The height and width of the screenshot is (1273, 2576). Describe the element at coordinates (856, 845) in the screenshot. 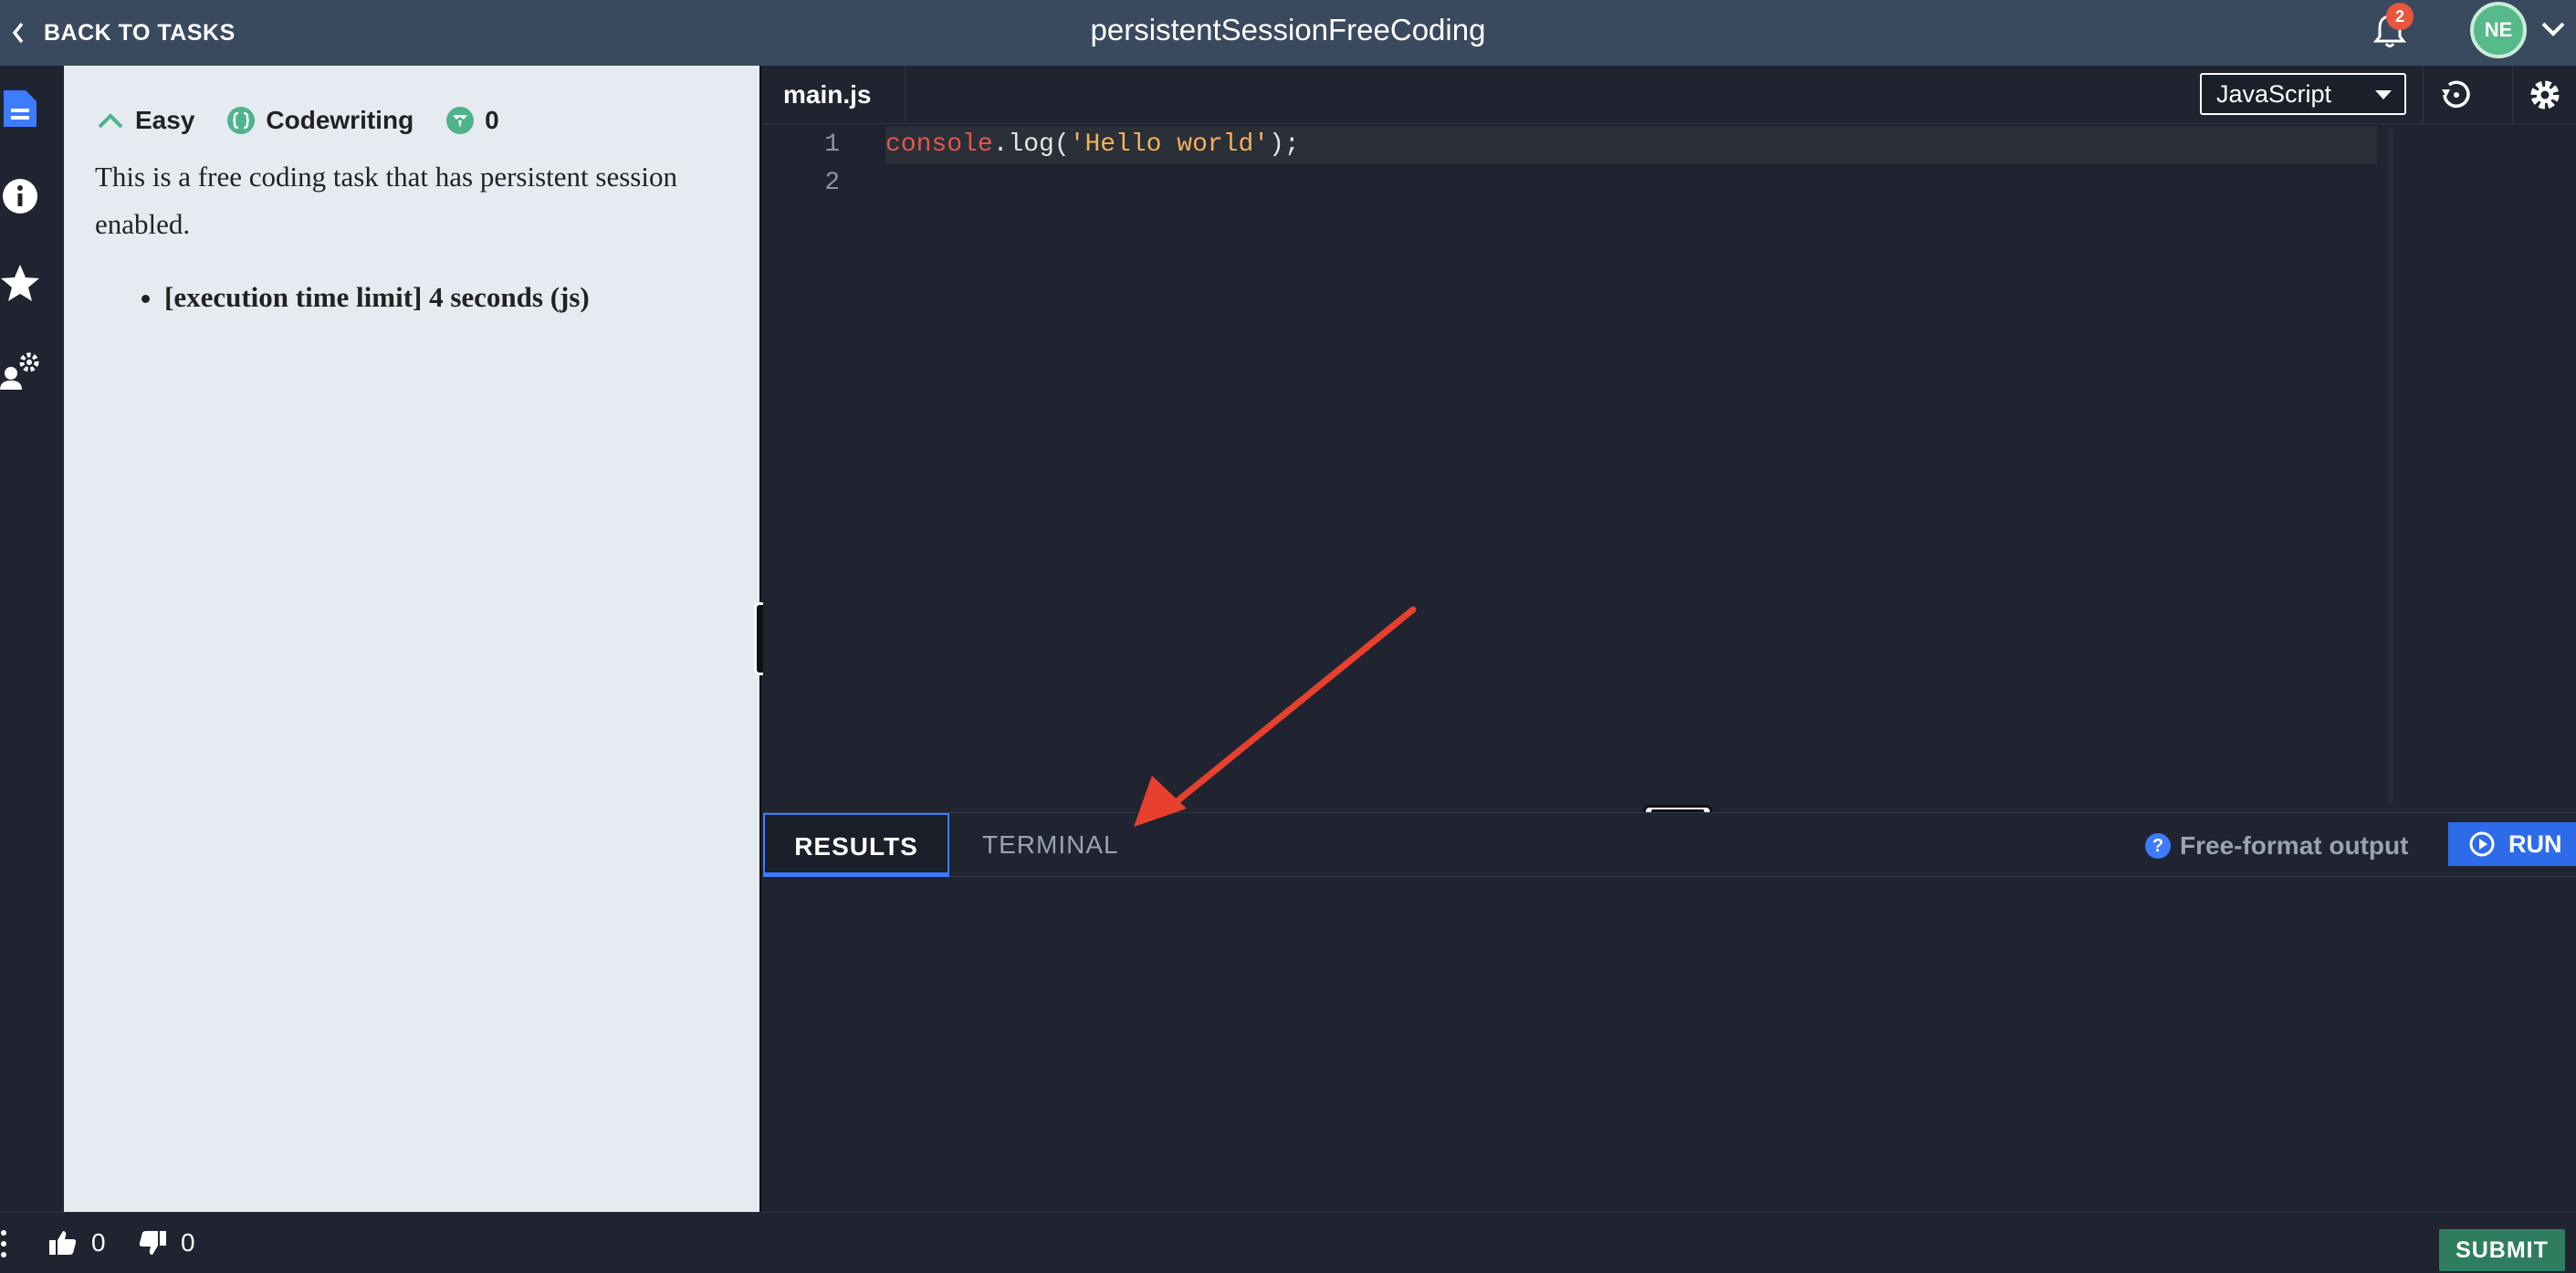

I see `tab-results: RESULTS` at that location.